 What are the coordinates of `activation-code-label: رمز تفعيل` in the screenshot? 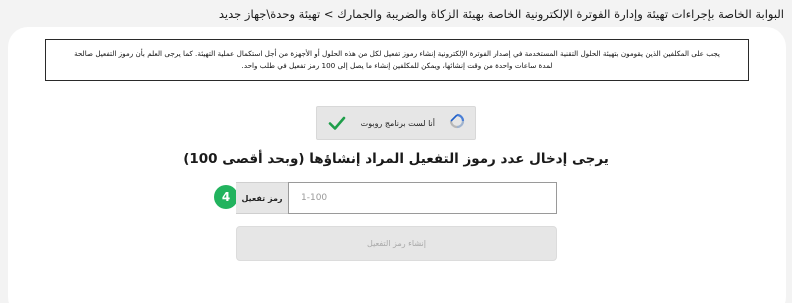 It's located at (262, 198).